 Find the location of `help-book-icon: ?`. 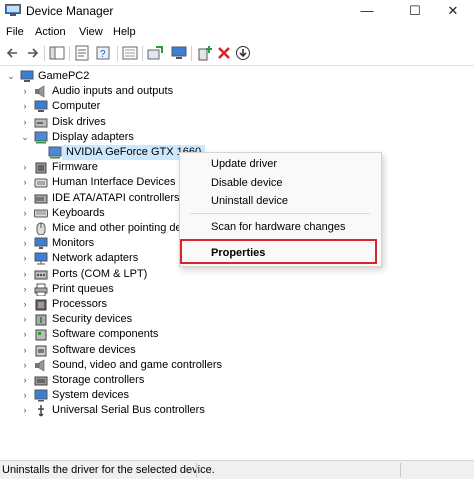

help-book-icon: ? is located at coordinates (103, 53).